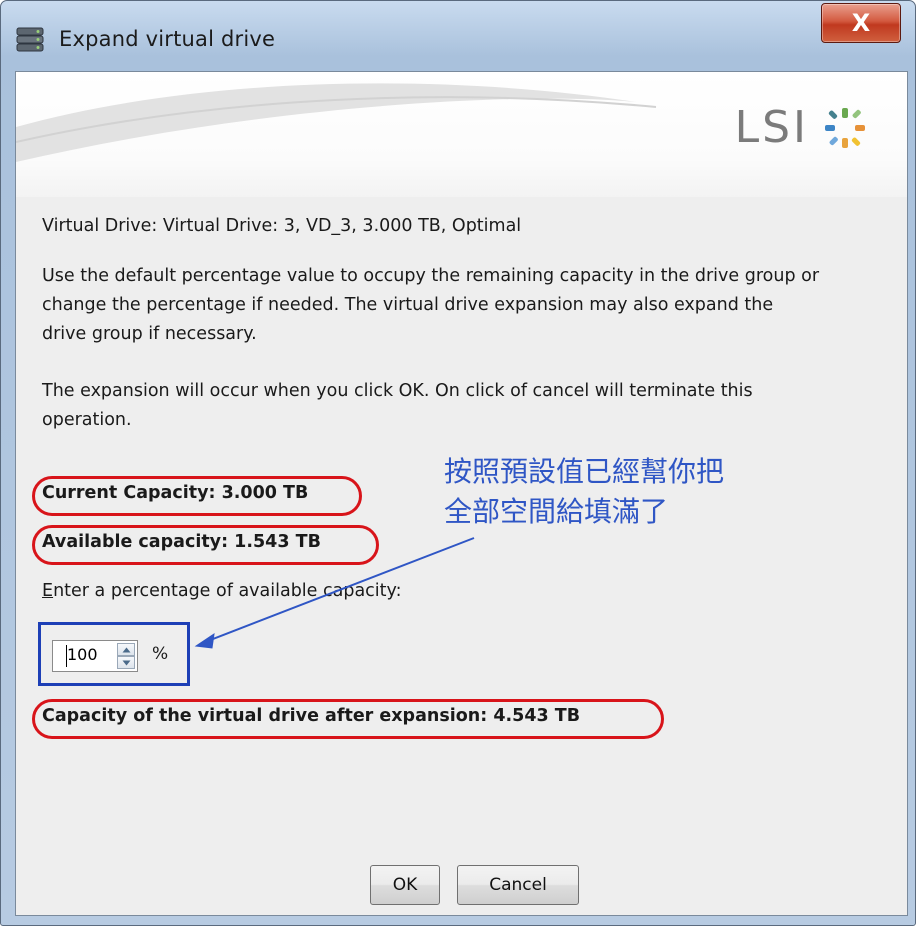 This screenshot has height=926, width=916. Describe the element at coordinates (167, 39) in the screenshot. I see `window-title: Expand virtual drive` at that location.